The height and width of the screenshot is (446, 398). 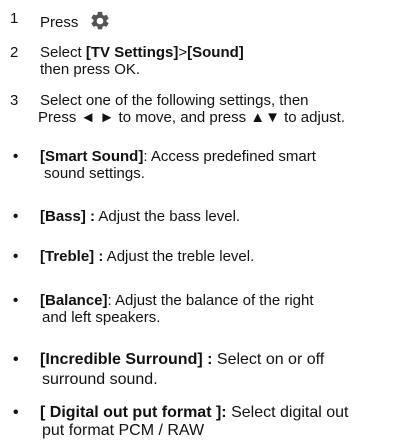 What do you see at coordinates (287, 412) in the screenshot?
I see `setting-desc: Select digital out` at bounding box center [287, 412].